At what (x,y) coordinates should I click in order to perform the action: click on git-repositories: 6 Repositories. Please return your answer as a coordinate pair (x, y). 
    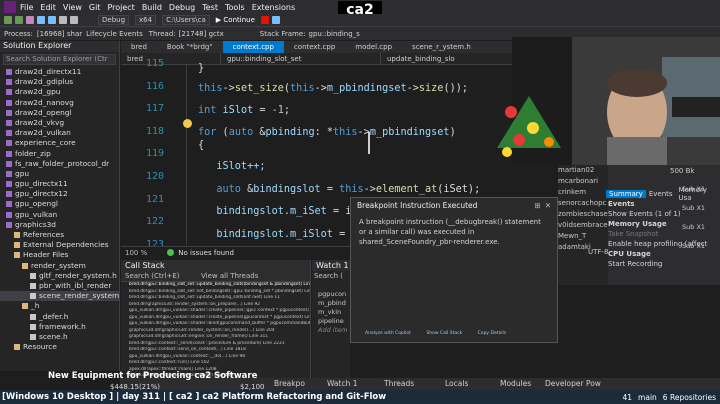
    Looking at the image, I should click on (689, 397).